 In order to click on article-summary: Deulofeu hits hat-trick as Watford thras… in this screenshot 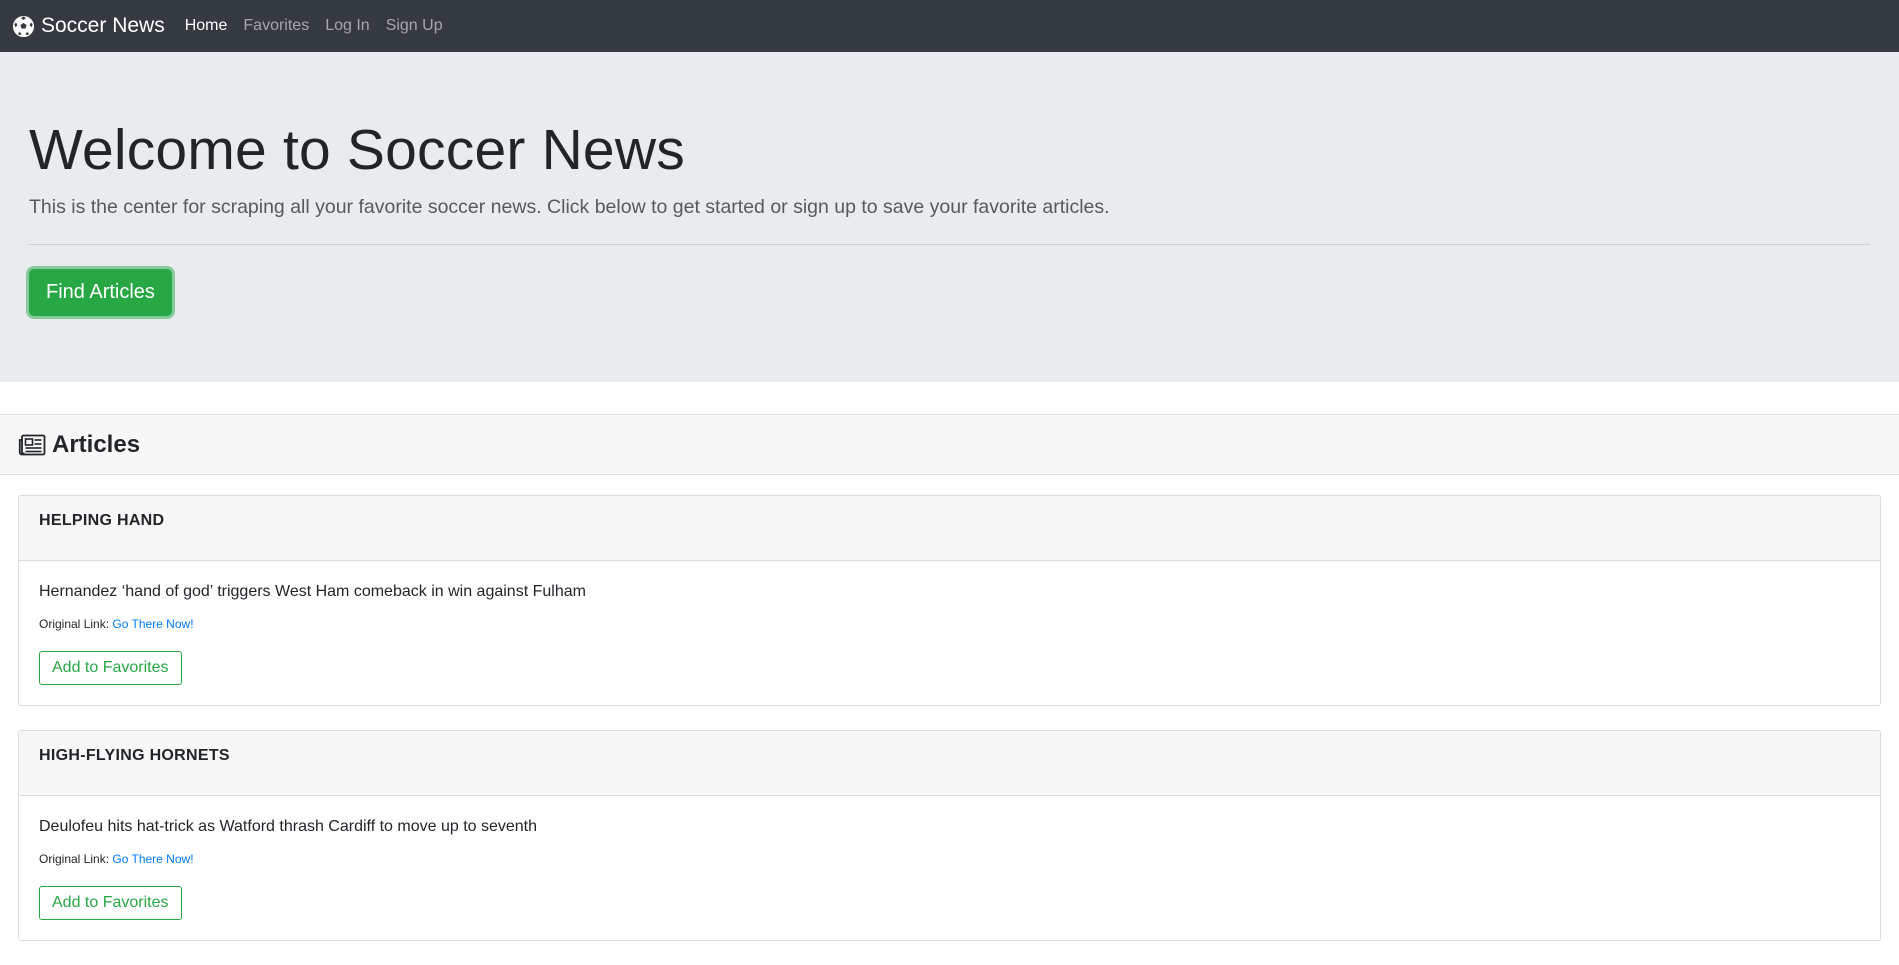, I will do `click(288, 826)`.